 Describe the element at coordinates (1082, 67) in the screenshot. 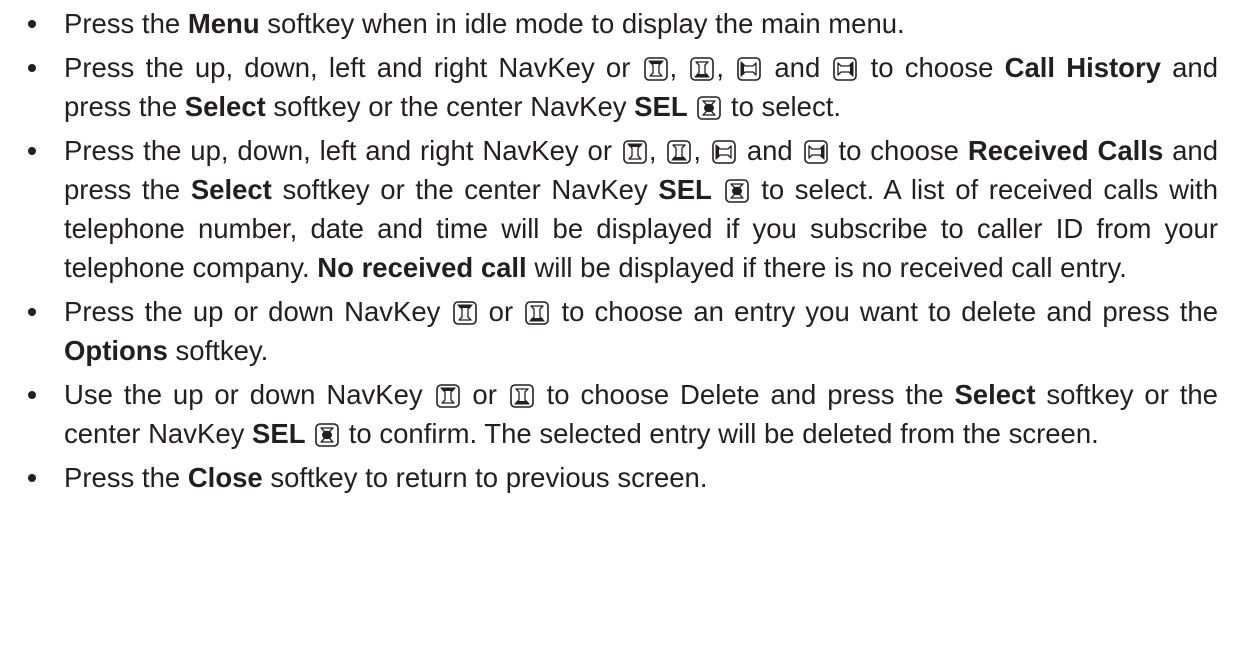

I see `call-history-label: Call History` at that location.